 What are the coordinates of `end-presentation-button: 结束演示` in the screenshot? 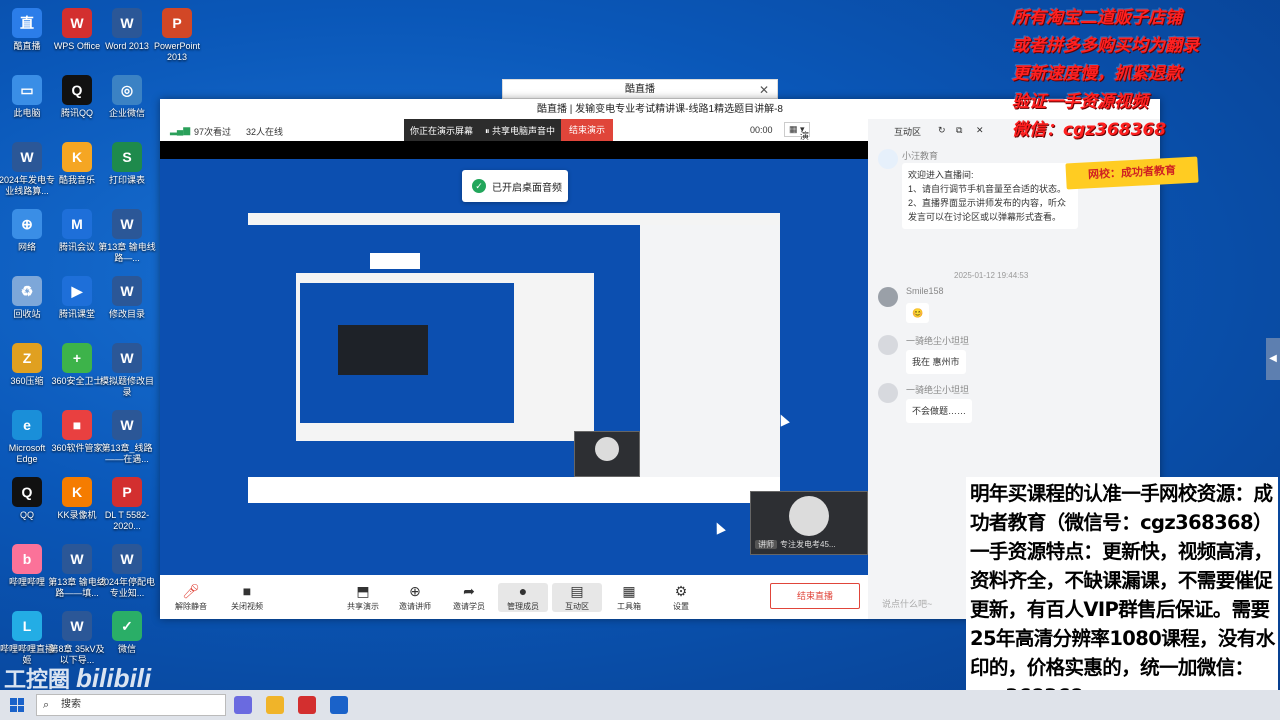 It's located at (587, 130).